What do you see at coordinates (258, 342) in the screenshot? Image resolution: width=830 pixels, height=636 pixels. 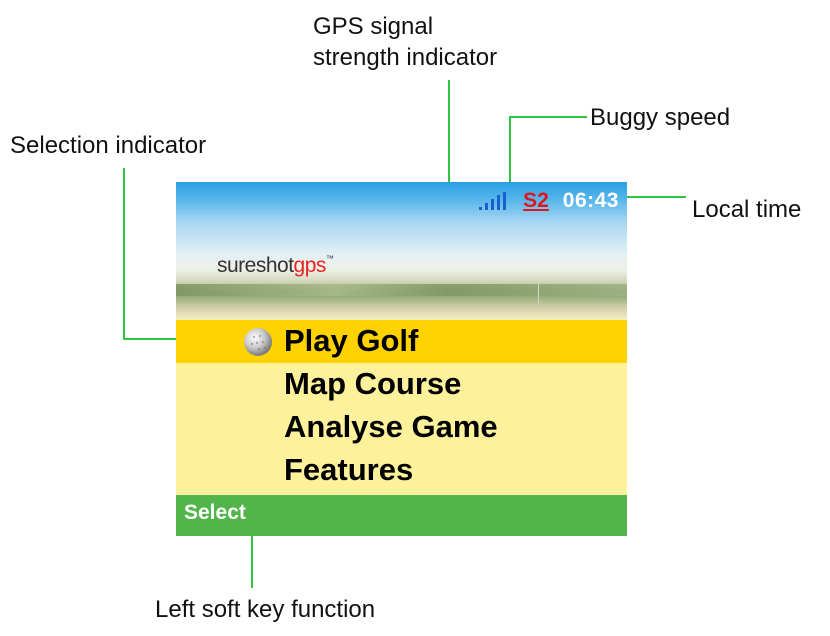 I see `golf-ball-icon` at bounding box center [258, 342].